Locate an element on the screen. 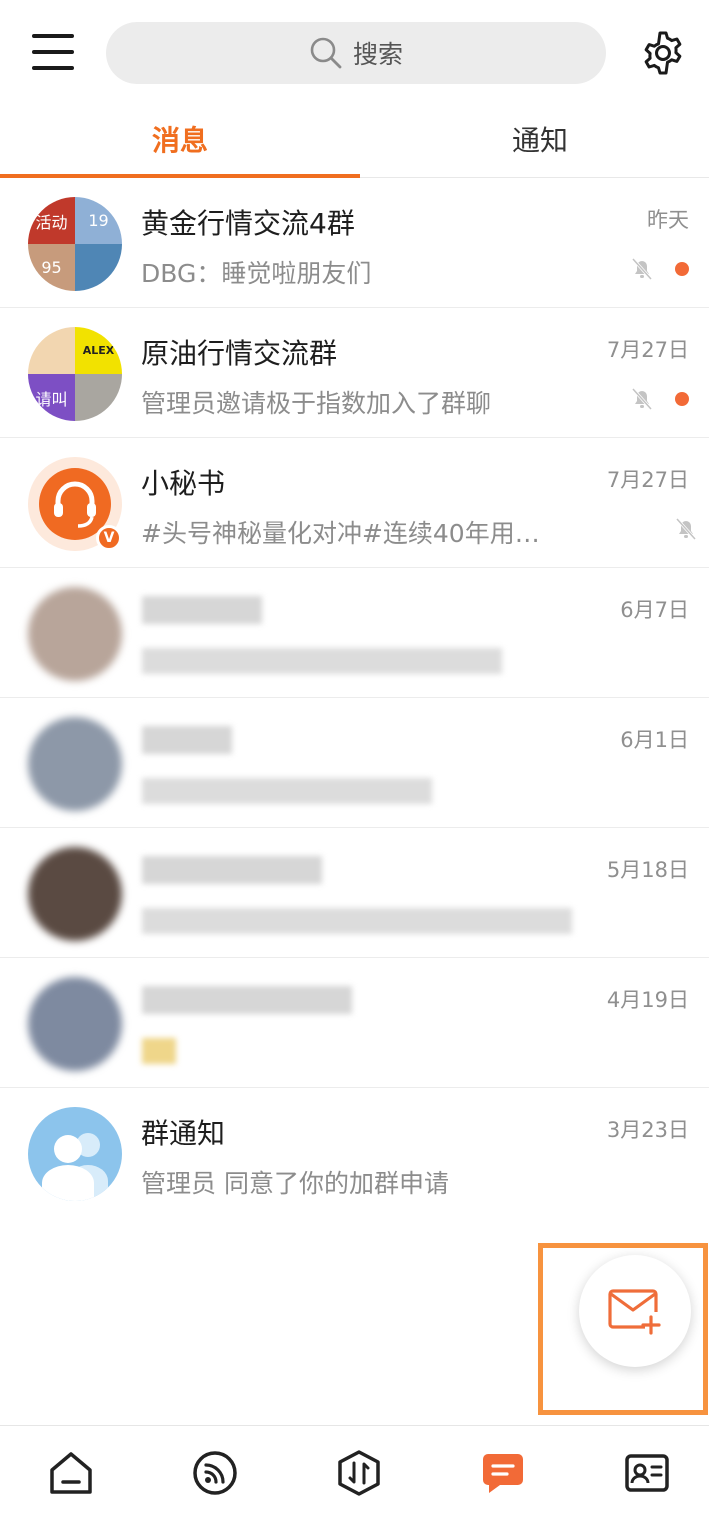 The height and width of the screenshot is (1522, 709). gear-icon is located at coordinates (663, 53).